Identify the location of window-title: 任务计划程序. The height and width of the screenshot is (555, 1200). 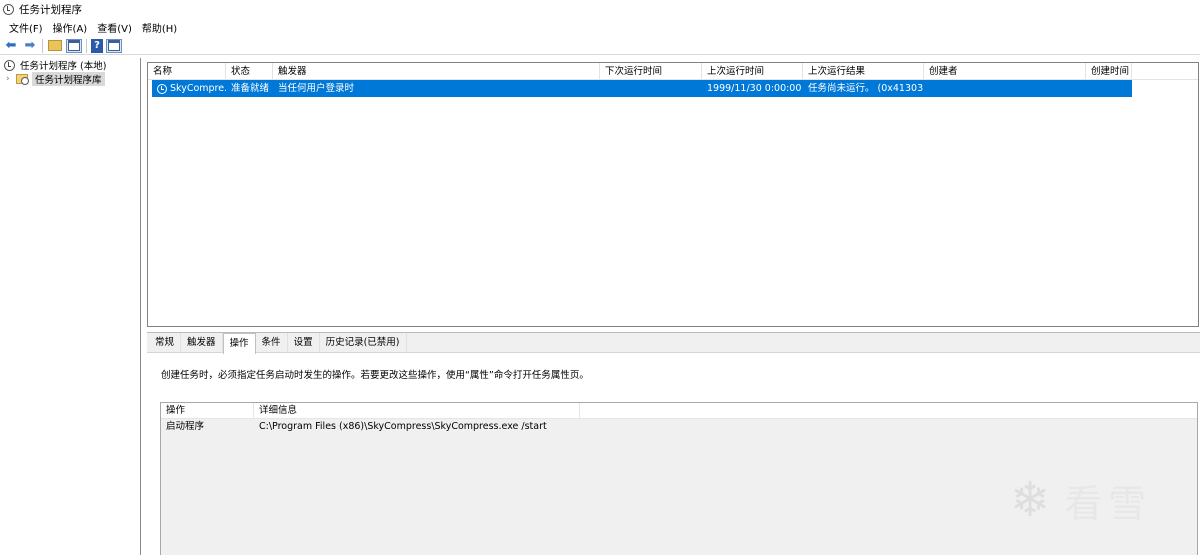
(50, 9).